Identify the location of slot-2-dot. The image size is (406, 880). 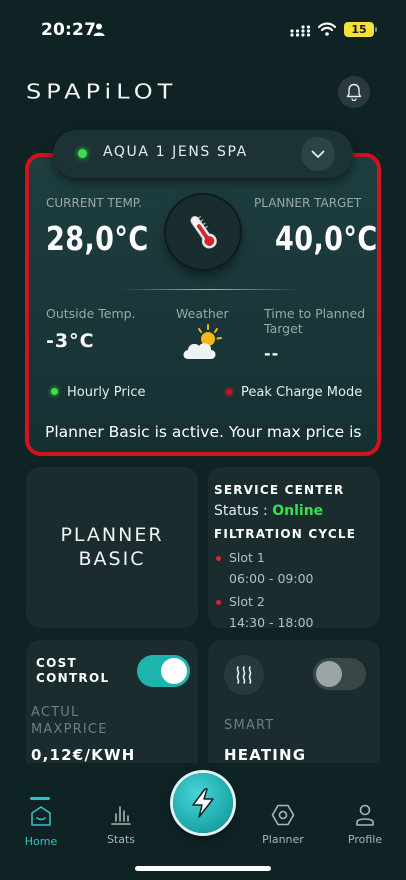
(218, 602).